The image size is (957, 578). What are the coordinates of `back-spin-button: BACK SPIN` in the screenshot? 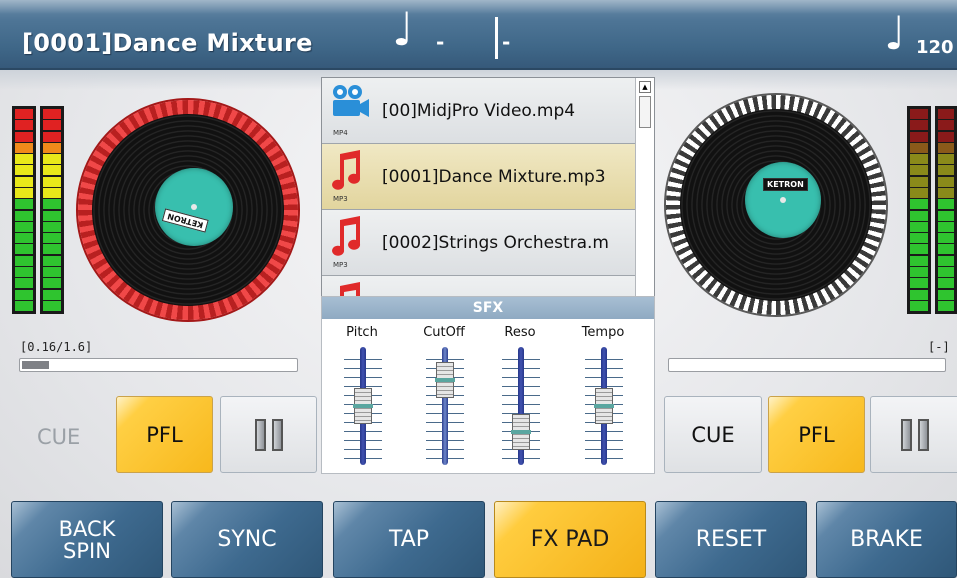 It's located at (87, 539).